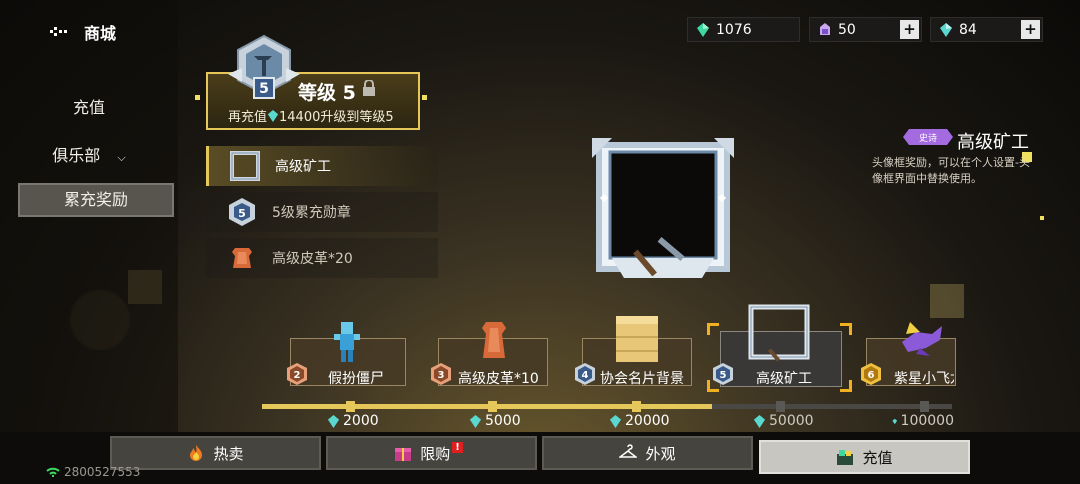 The image size is (1080, 484). Describe the element at coordinates (312, 259) in the screenshot. I see `reward-label: 高级皮革*20` at that location.